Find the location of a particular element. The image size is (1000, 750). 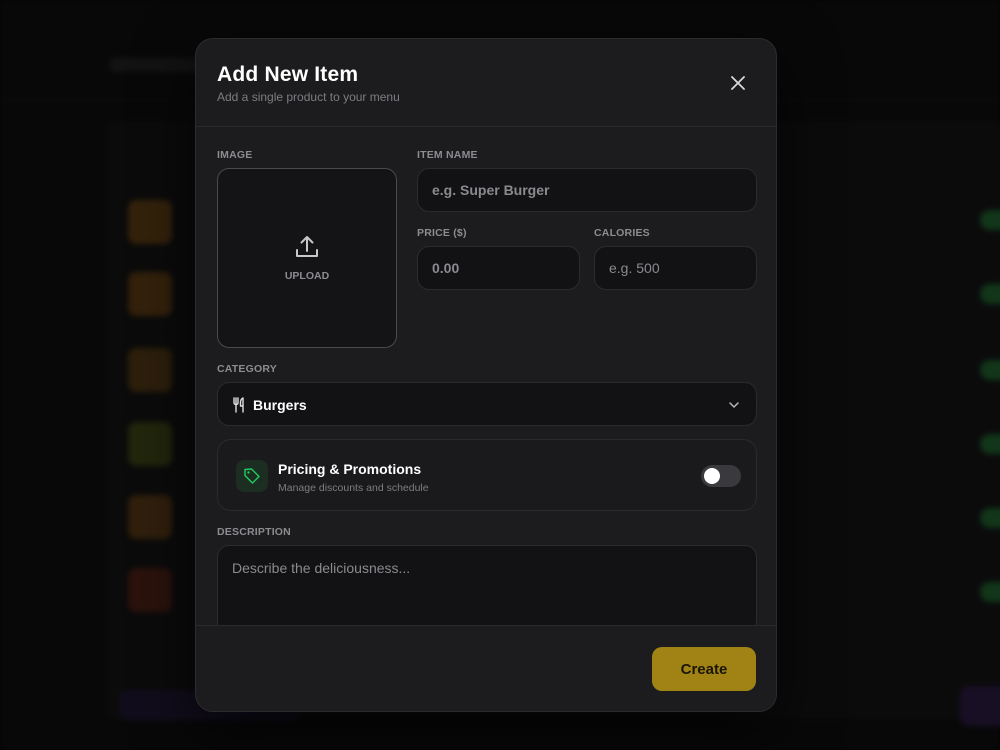

promotions-subtitle: Manage discounts and schedule is located at coordinates (353, 488).